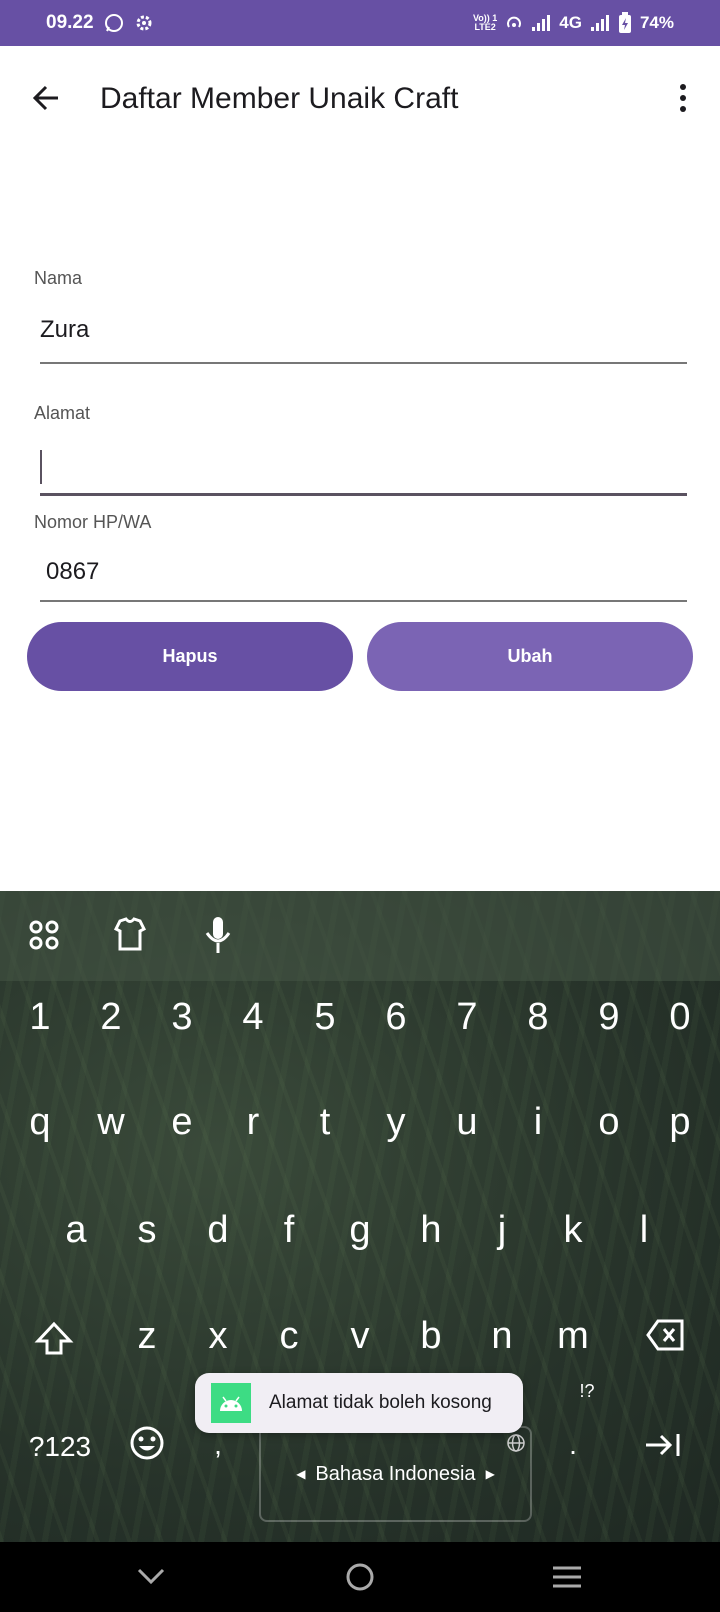  What do you see at coordinates (40, 1122) in the screenshot?
I see `key-q: q` at bounding box center [40, 1122].